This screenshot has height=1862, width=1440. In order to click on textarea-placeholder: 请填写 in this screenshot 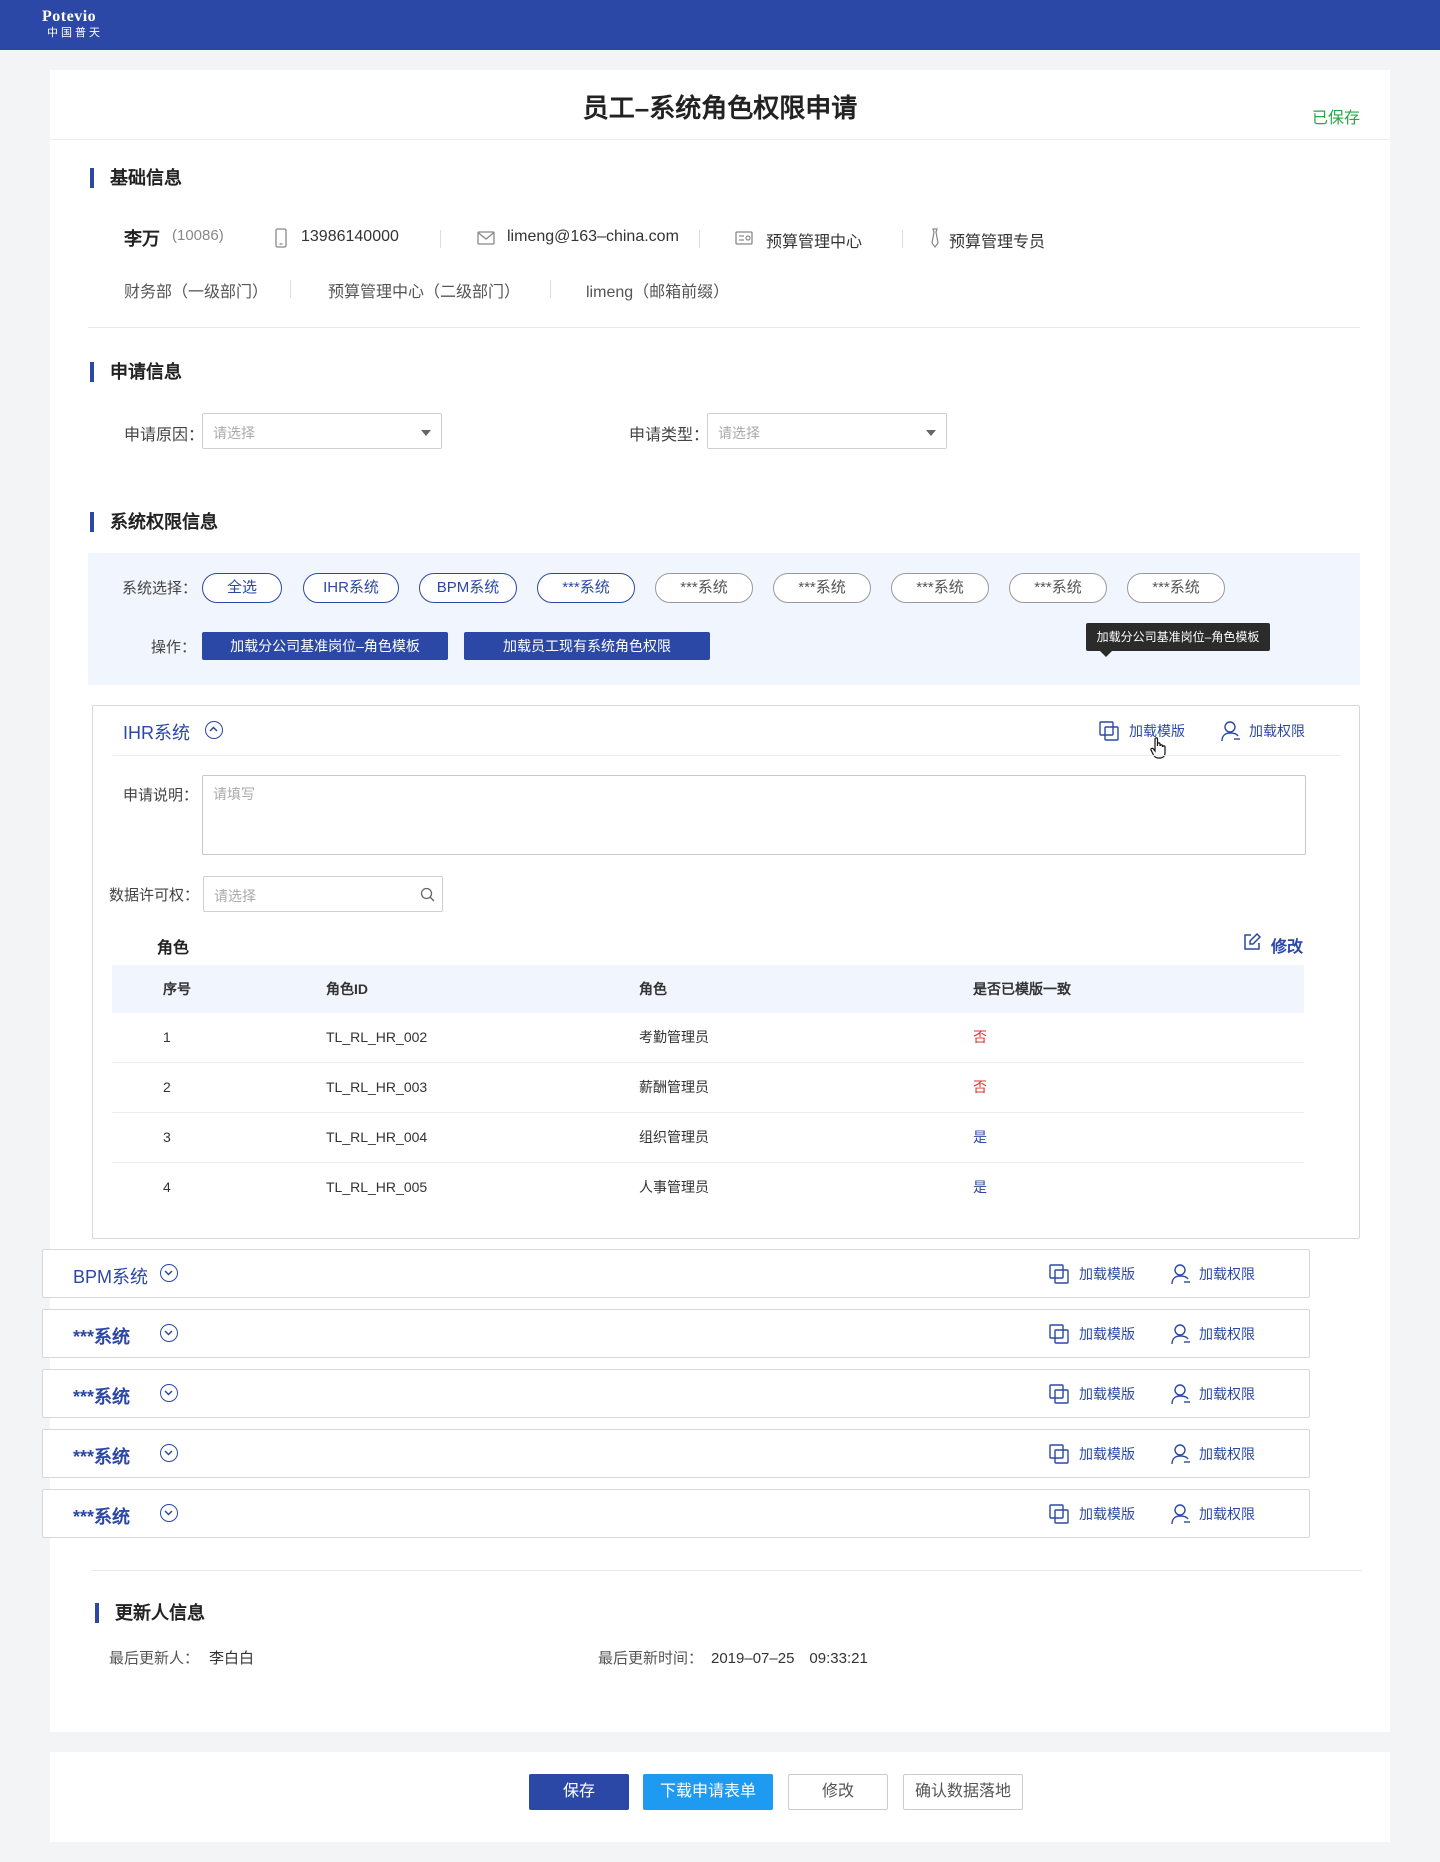, I will do `click(234, 794)`.